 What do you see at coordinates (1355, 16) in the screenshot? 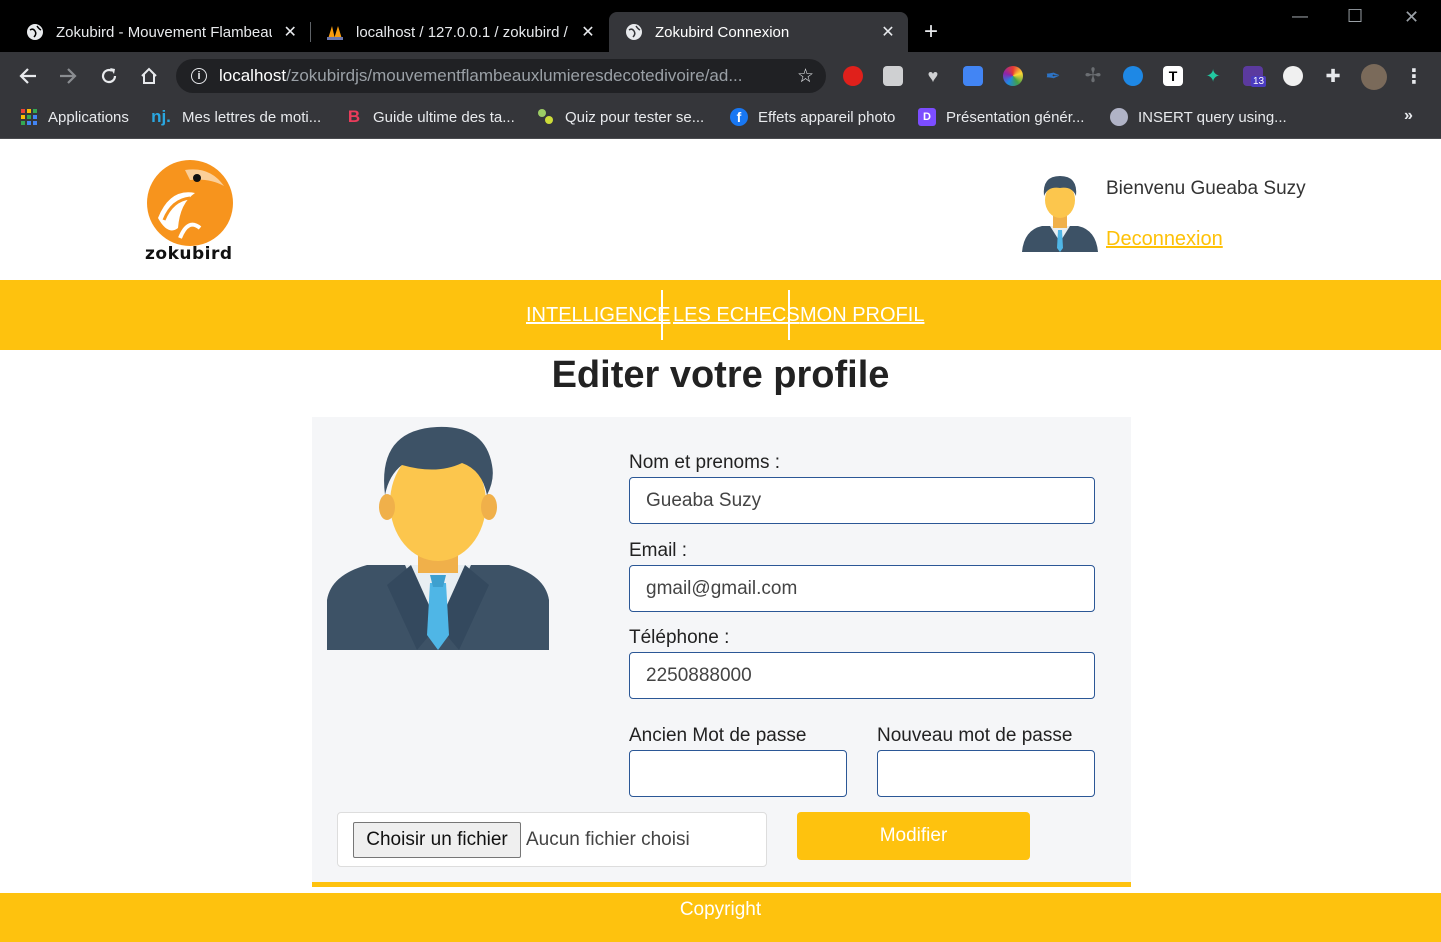
I see `maximize-icon: ☐` at bounding box center [1355, 16].